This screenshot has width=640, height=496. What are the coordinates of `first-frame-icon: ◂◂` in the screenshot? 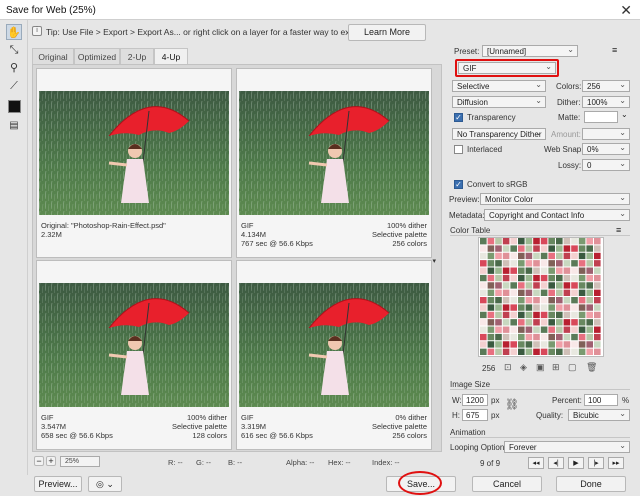 It's located at (536, 463).